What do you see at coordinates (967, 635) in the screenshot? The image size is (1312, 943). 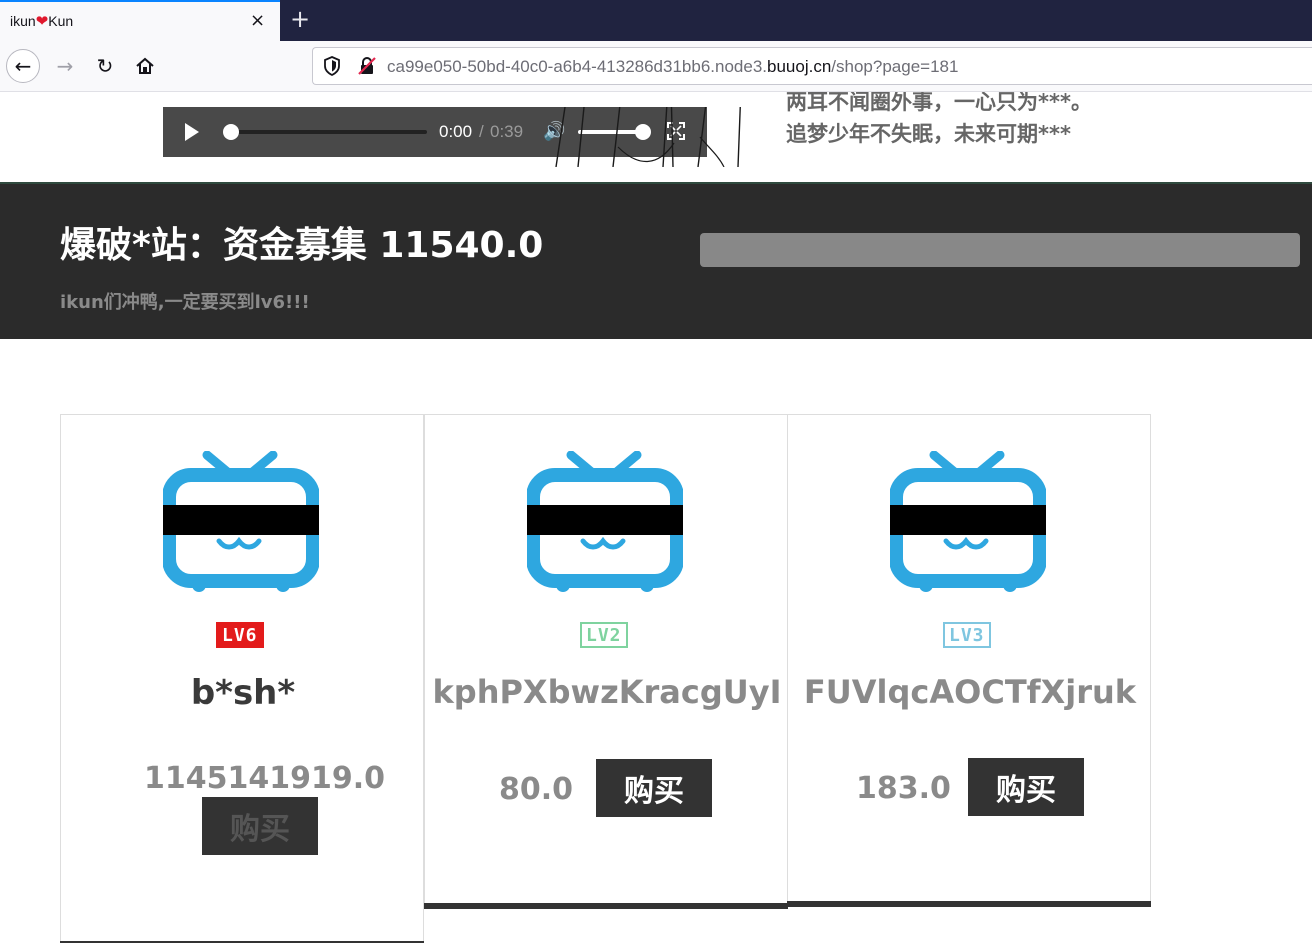 I see `level-badge: LV3` at bounding box center [967, 635].